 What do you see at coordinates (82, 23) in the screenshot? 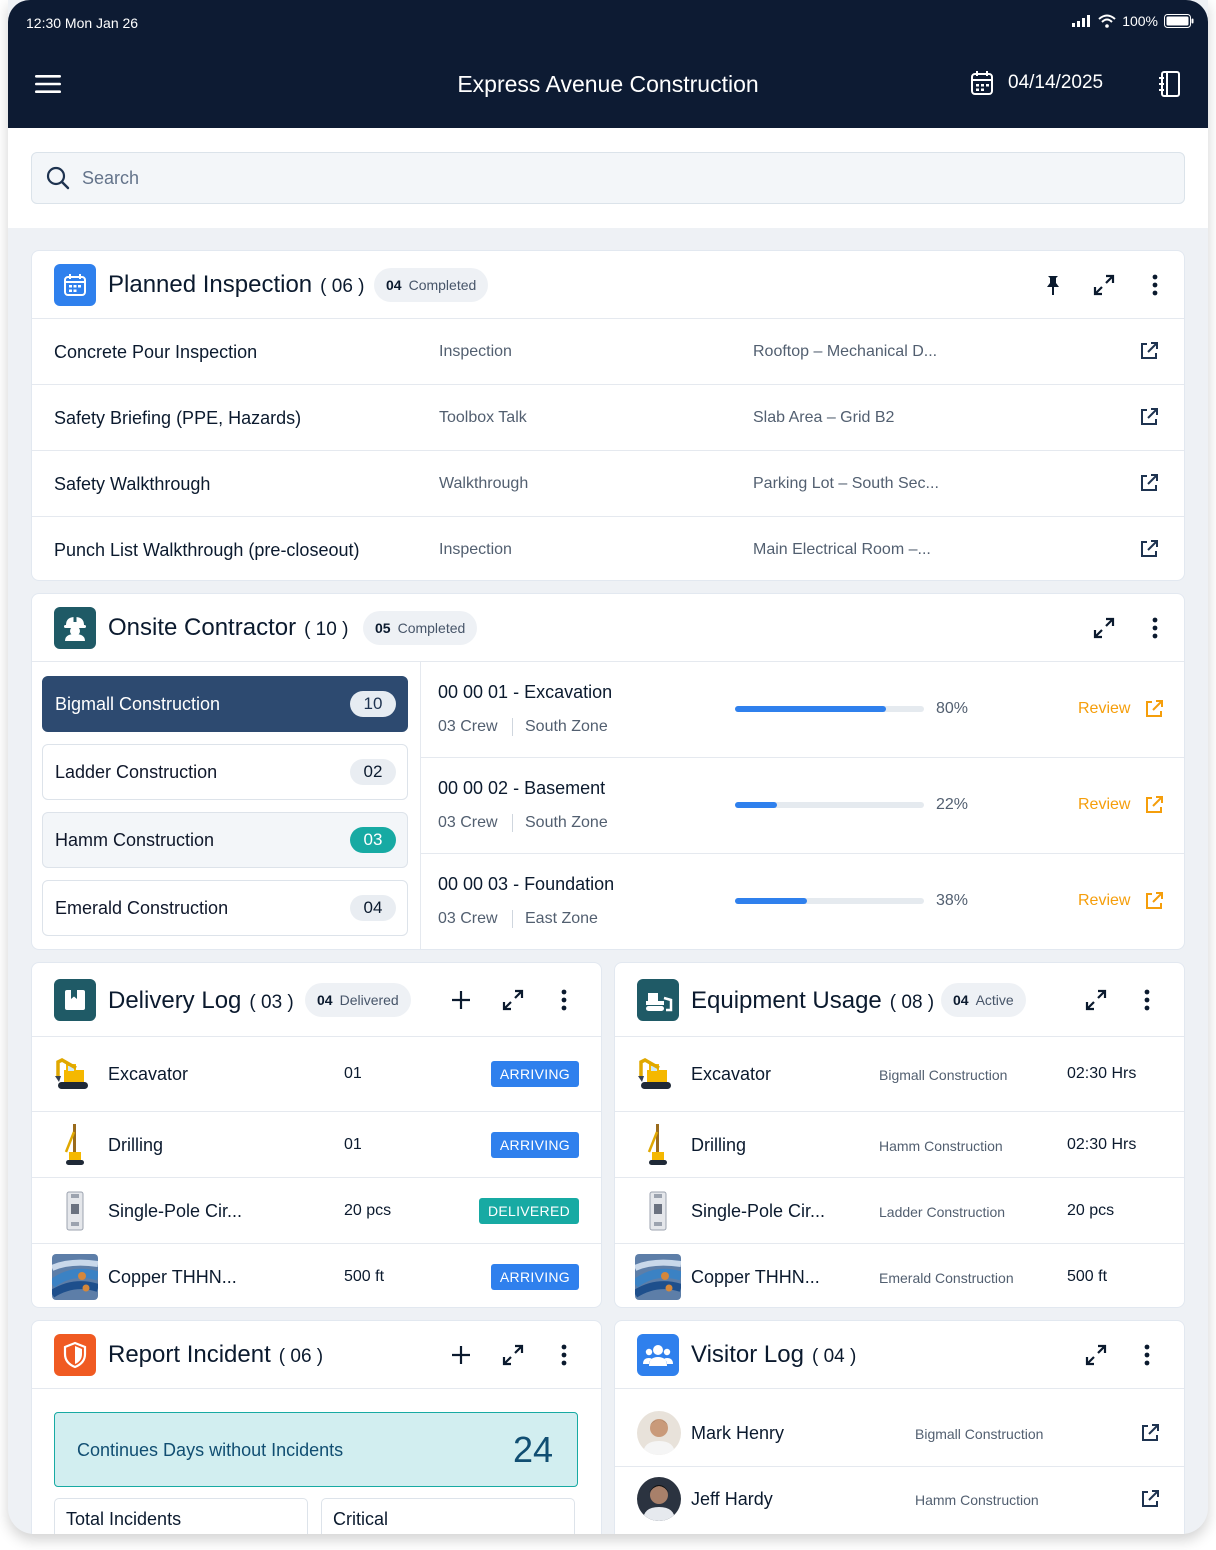
I see `status-time: 12:30 Mon Jan 26` at bounding box center [82, 23].